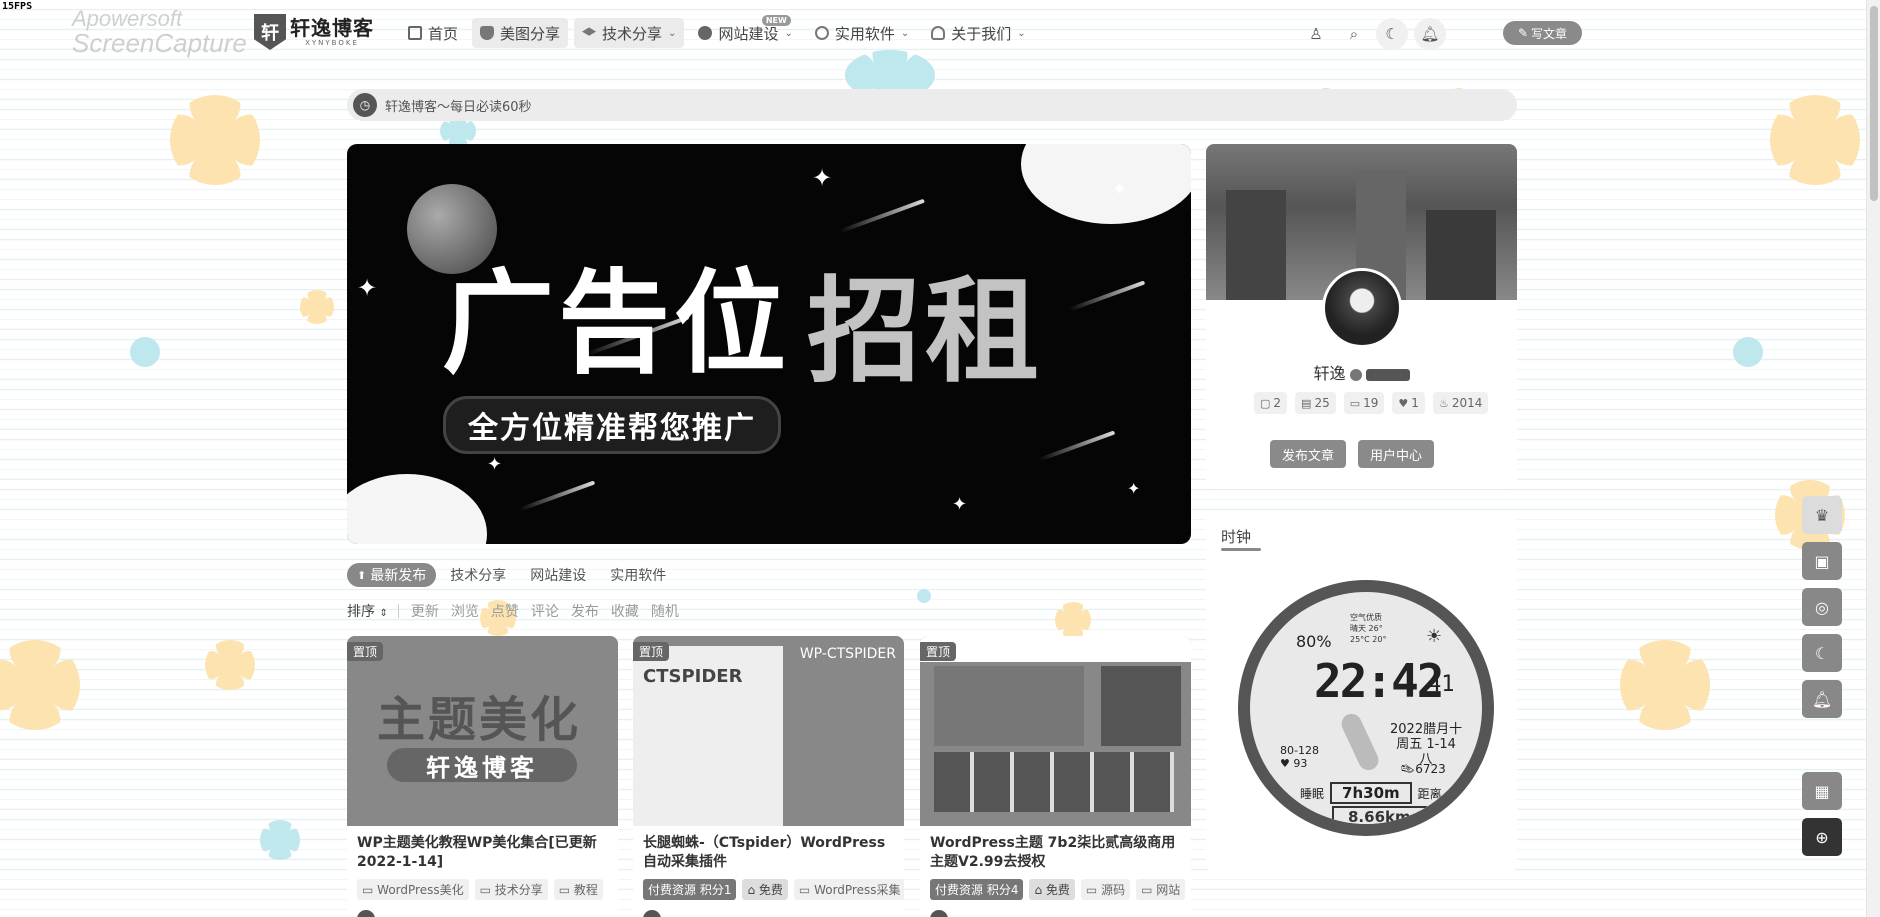 This screenshot has height=917, width=1880. What do you see at coordinates (578, 889) in the screenshot?
I see `tag-chip: ▭ 教程` at bounding box center [578, 889].